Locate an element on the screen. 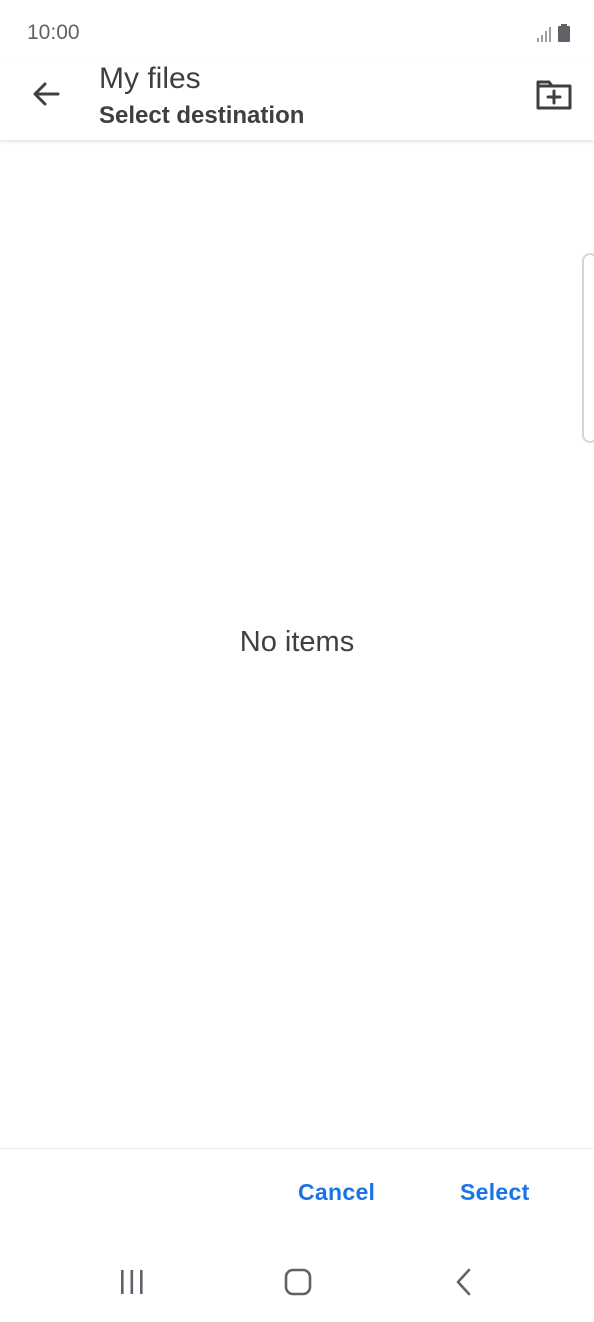 This screenshot has width=594, height=1322. action-bar: Cancel Select is located at coordinates (297, 1196).